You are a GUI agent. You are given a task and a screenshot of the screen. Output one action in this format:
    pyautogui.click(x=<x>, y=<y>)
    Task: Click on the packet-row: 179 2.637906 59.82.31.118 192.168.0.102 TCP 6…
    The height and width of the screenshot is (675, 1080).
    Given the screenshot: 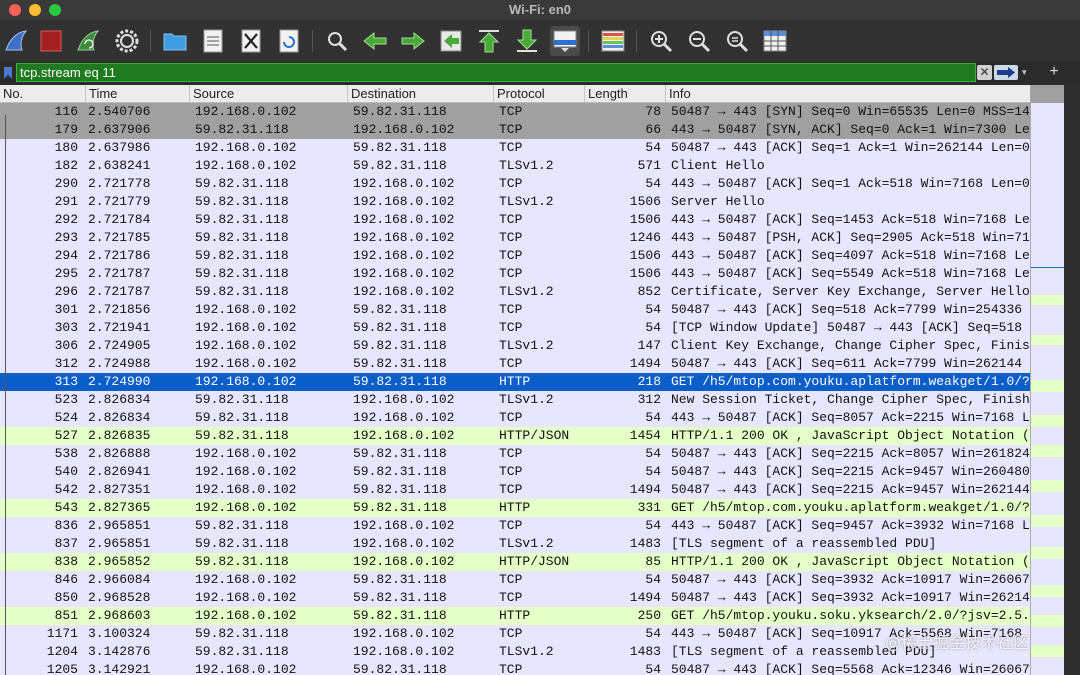 What is the action you would take?
    pyautogui.click(x=515, y=130)
    